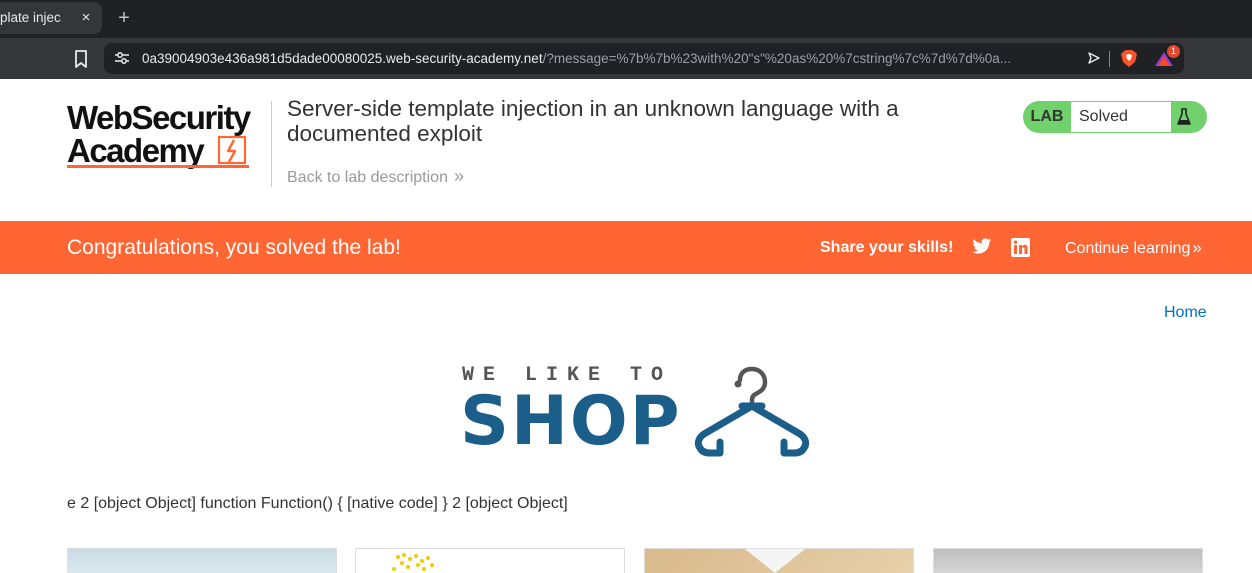 The width and height of the screenshot is (1252, 573). What do you see at coordinates (1047, 116) in the screenshot?
I see `lab-tag: LAB` at bounding box center [1047, 116].